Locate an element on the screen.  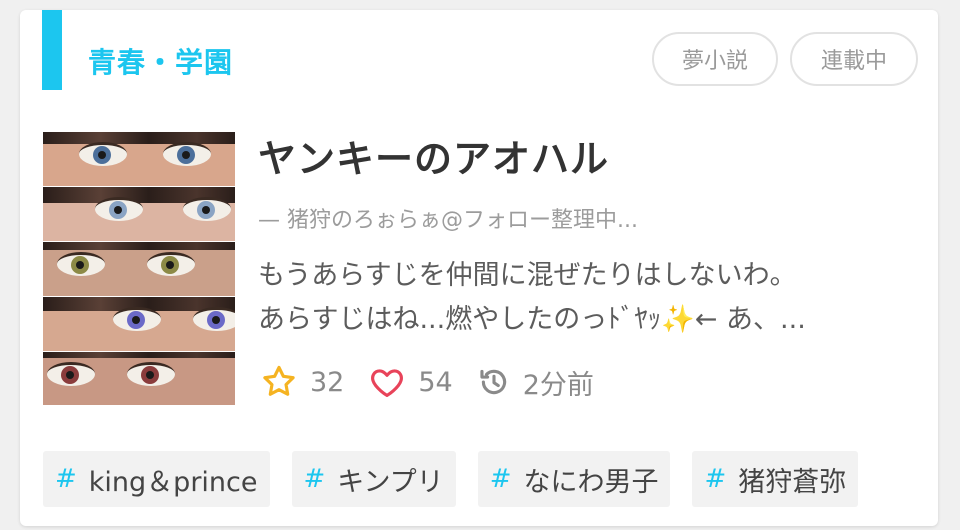
badge-serializing: 連載中 is located at coordinates (854, 59).